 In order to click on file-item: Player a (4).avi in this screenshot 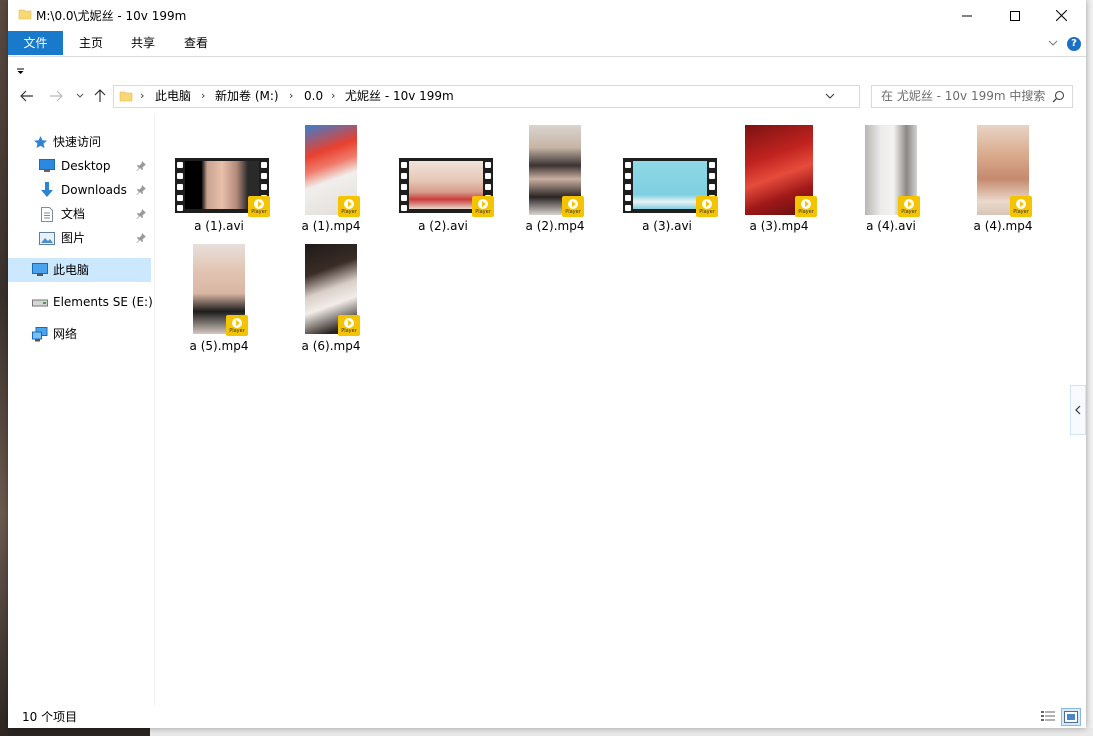, I will do `click(891, 179)`.